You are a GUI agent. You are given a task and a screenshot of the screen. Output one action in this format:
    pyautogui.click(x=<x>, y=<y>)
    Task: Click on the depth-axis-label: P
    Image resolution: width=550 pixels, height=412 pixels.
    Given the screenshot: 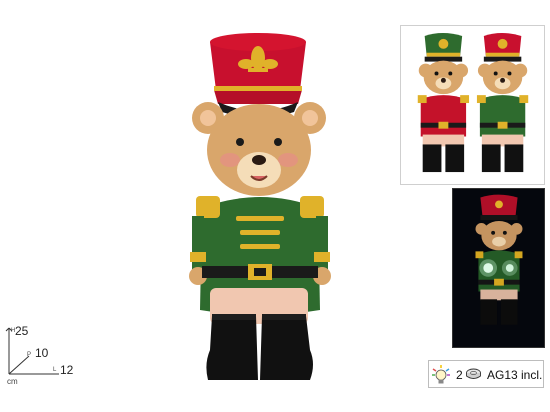 What is the action you would take?
    pyautogui.click(x=29, y=355)
    